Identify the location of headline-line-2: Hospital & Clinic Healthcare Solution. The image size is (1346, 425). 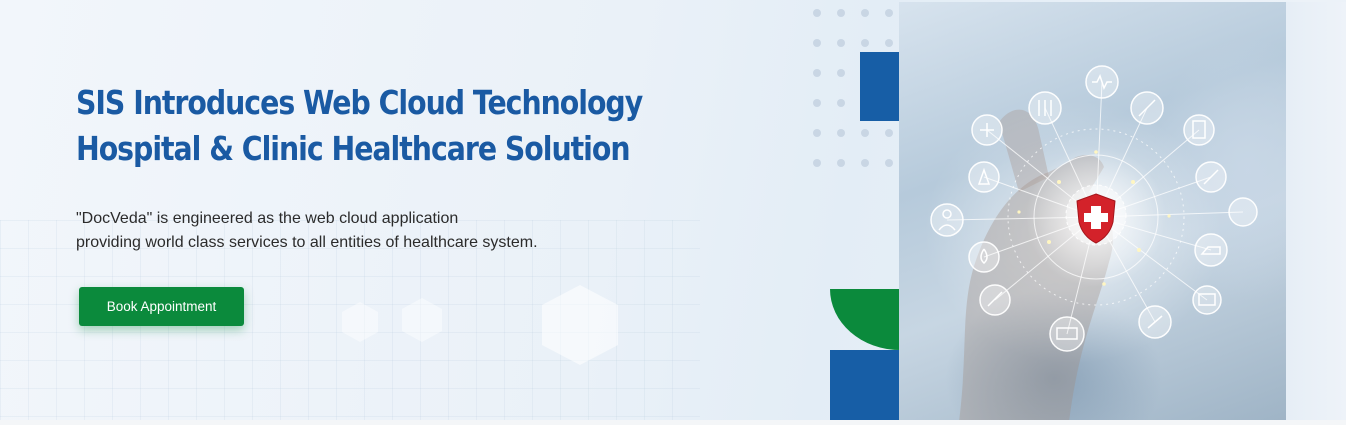
(353, 148).